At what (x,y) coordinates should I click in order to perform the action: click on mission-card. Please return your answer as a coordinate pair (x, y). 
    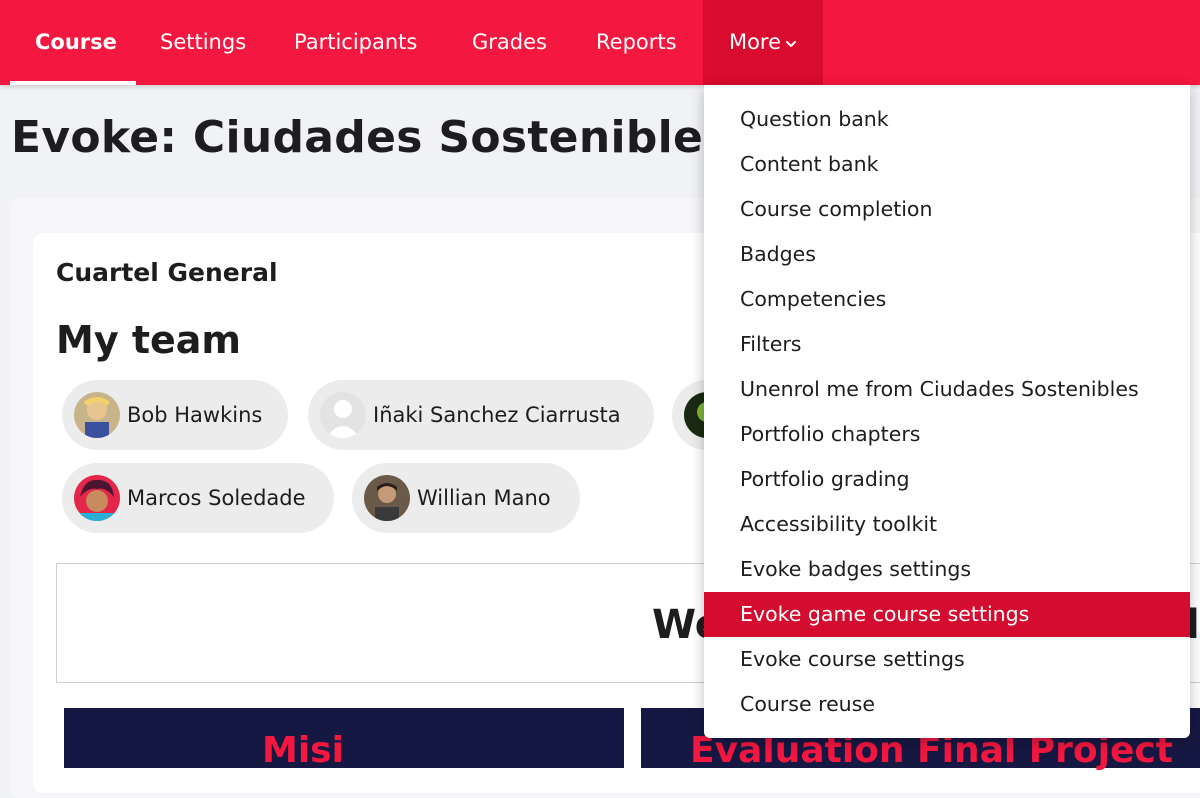
    Looking at the image, I should click on (344, 738).